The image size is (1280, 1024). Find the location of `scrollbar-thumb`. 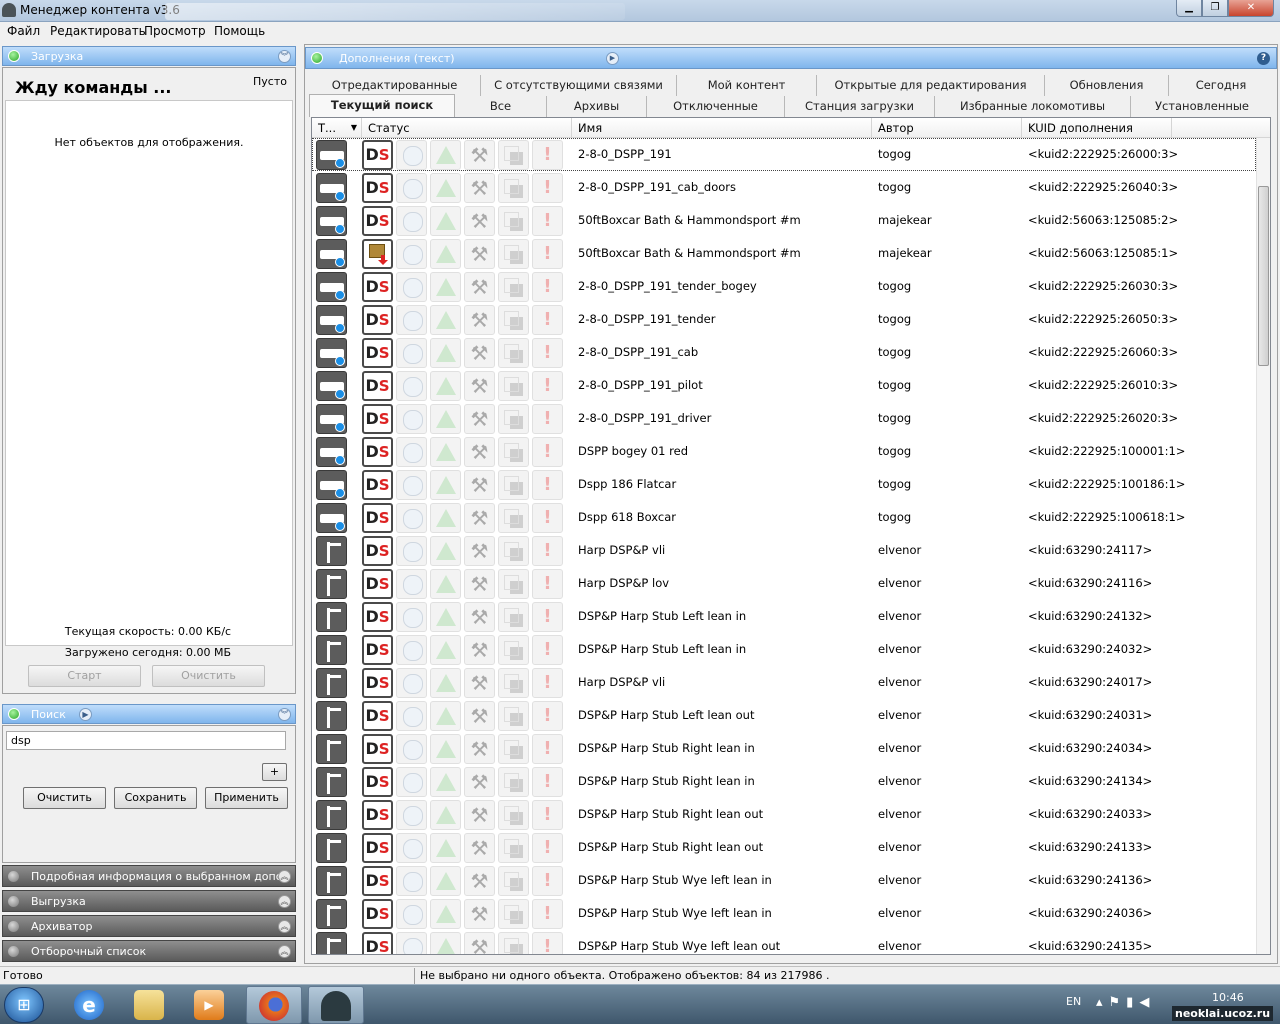

scrollbar-thumb is located at coordinates (1263, 276).